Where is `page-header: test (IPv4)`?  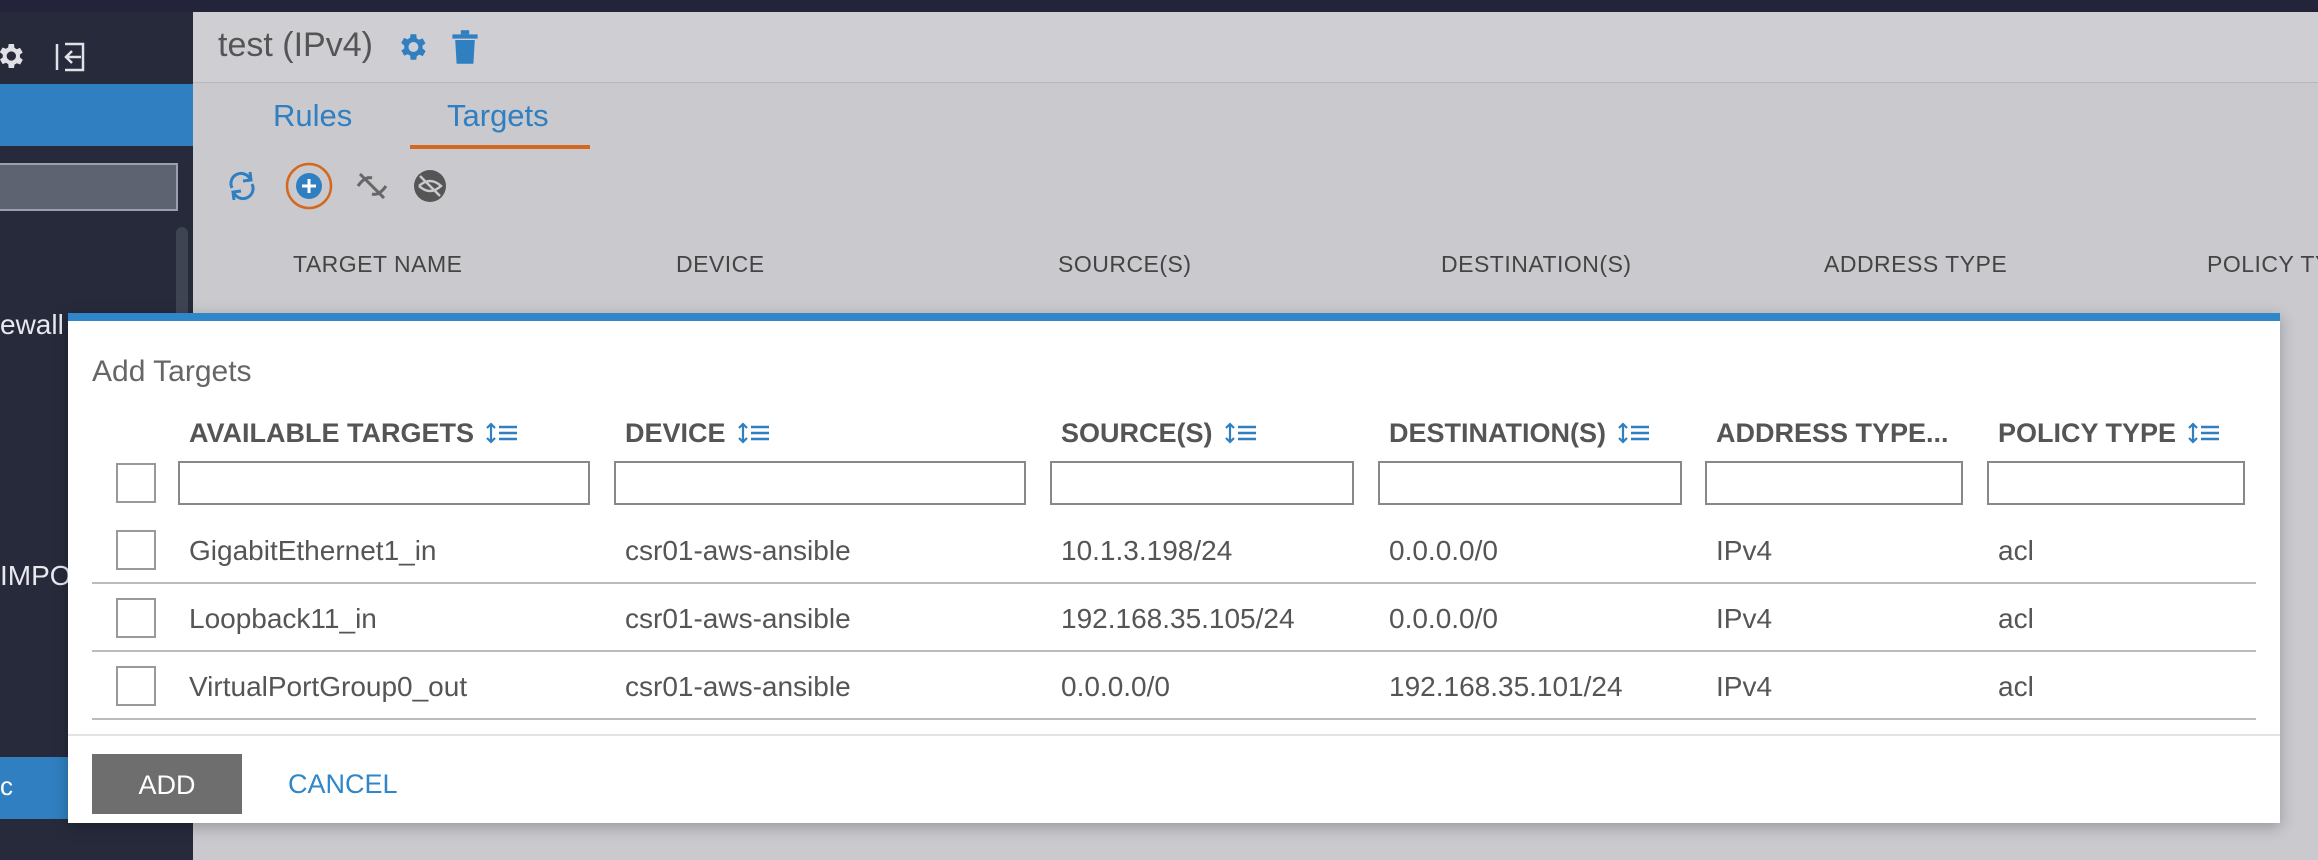
page-header: test (IPv4) is located at coordinates (1255, 47).